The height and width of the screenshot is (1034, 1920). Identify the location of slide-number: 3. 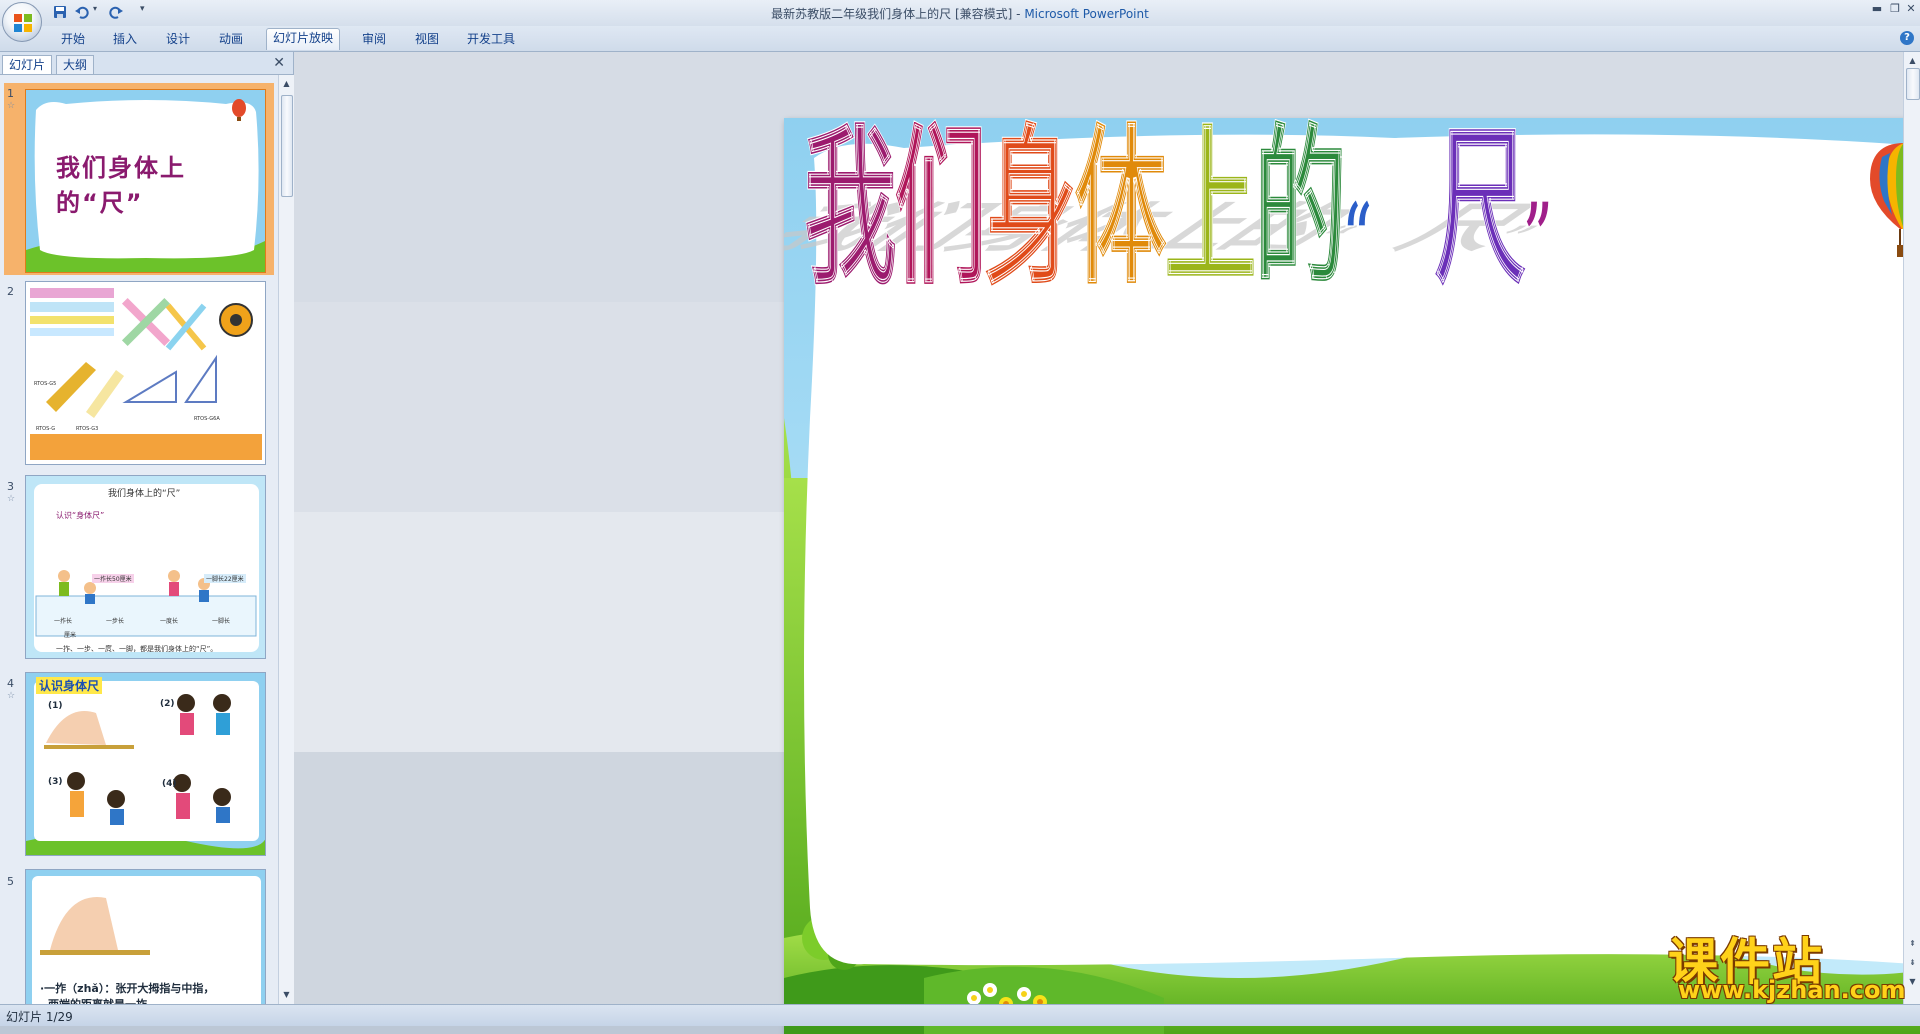
(10, 486).